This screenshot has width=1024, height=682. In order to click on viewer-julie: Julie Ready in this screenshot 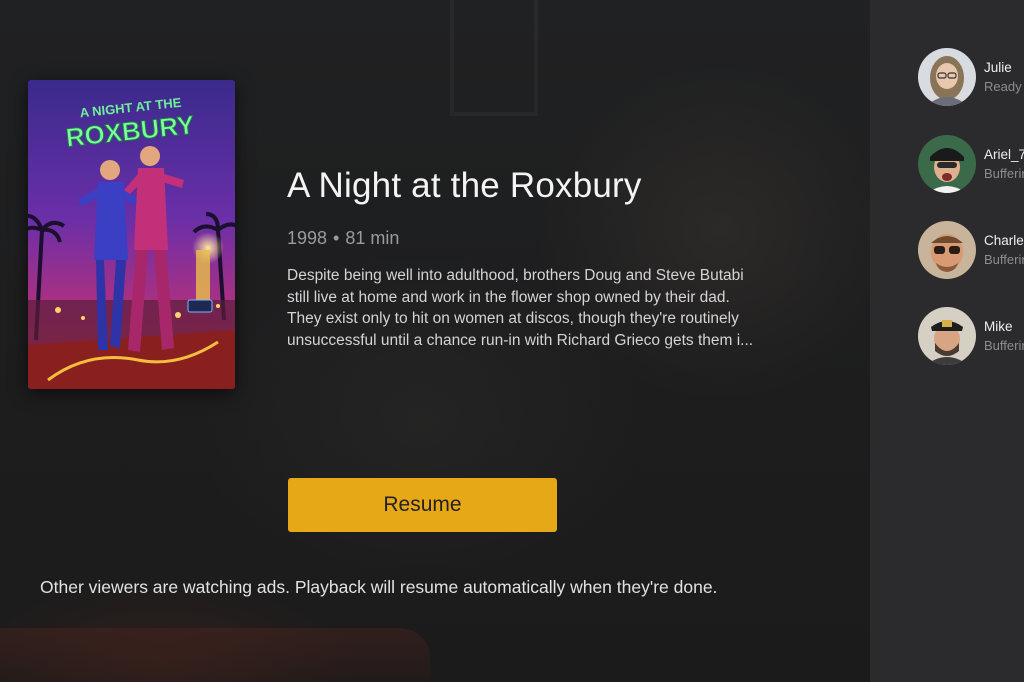, I will do `click(971, 78)`.